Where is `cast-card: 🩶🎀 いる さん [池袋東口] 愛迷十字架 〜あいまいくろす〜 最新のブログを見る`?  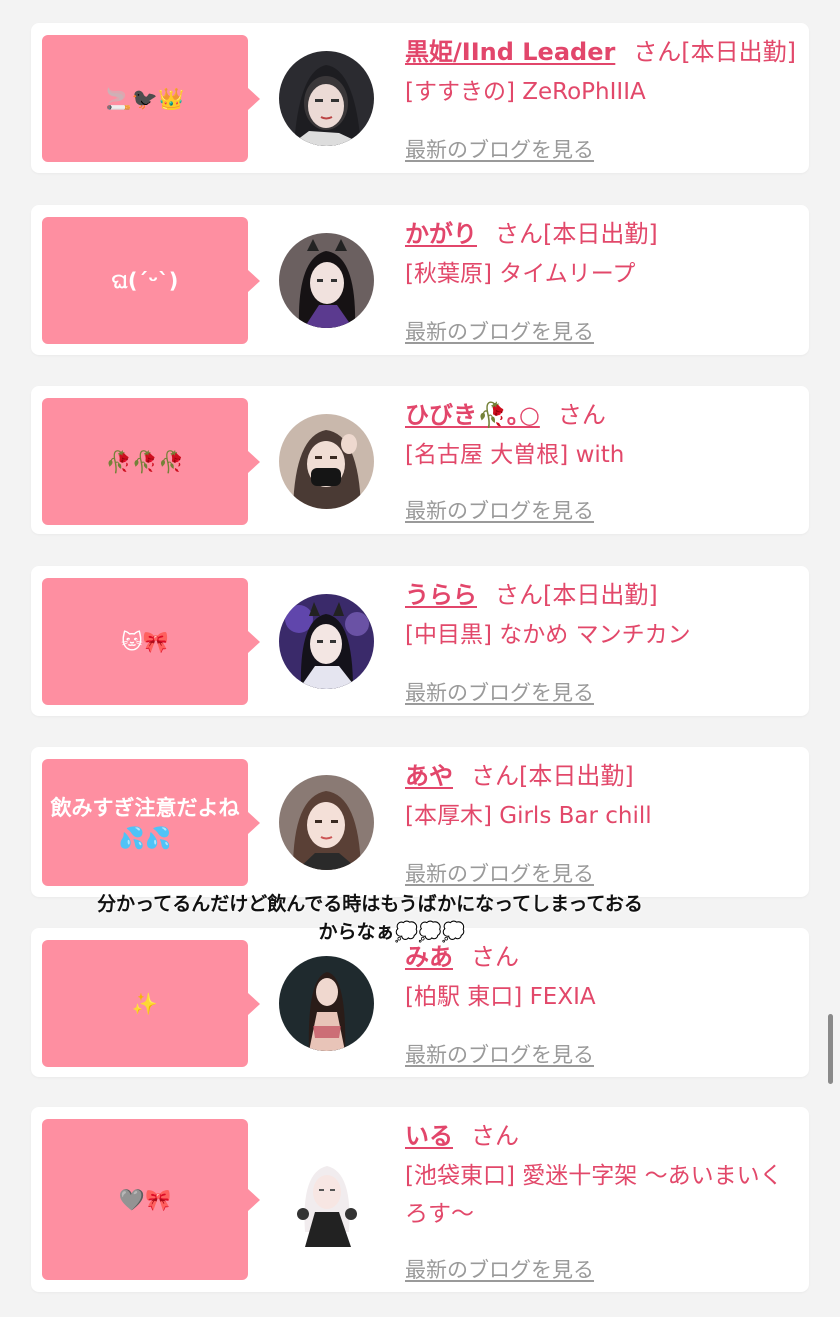
cast-card: 🩶🎀 いる さん [池袋東口] 愛迷十字架 〜あいまいくろす〜 最新のブログを見る is located at coordinates (420, 1199).